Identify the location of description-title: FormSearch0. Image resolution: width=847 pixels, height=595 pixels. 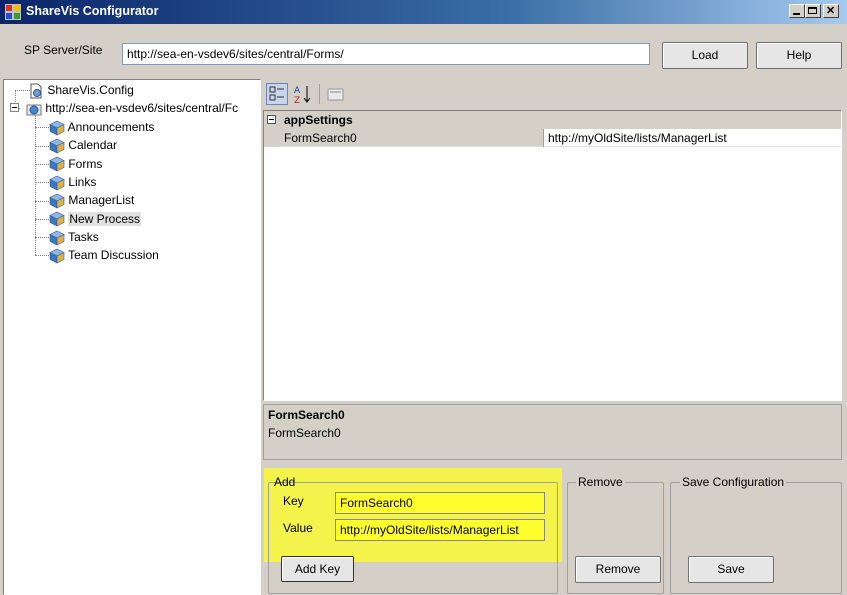
(306, 415).